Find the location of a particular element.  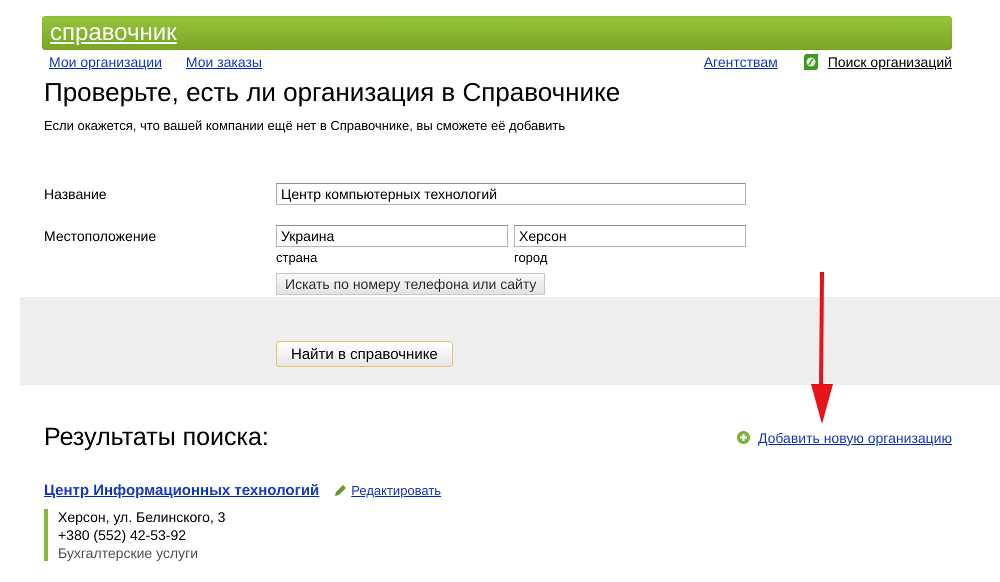

leaf-icon is located at coordinates (811, 62).